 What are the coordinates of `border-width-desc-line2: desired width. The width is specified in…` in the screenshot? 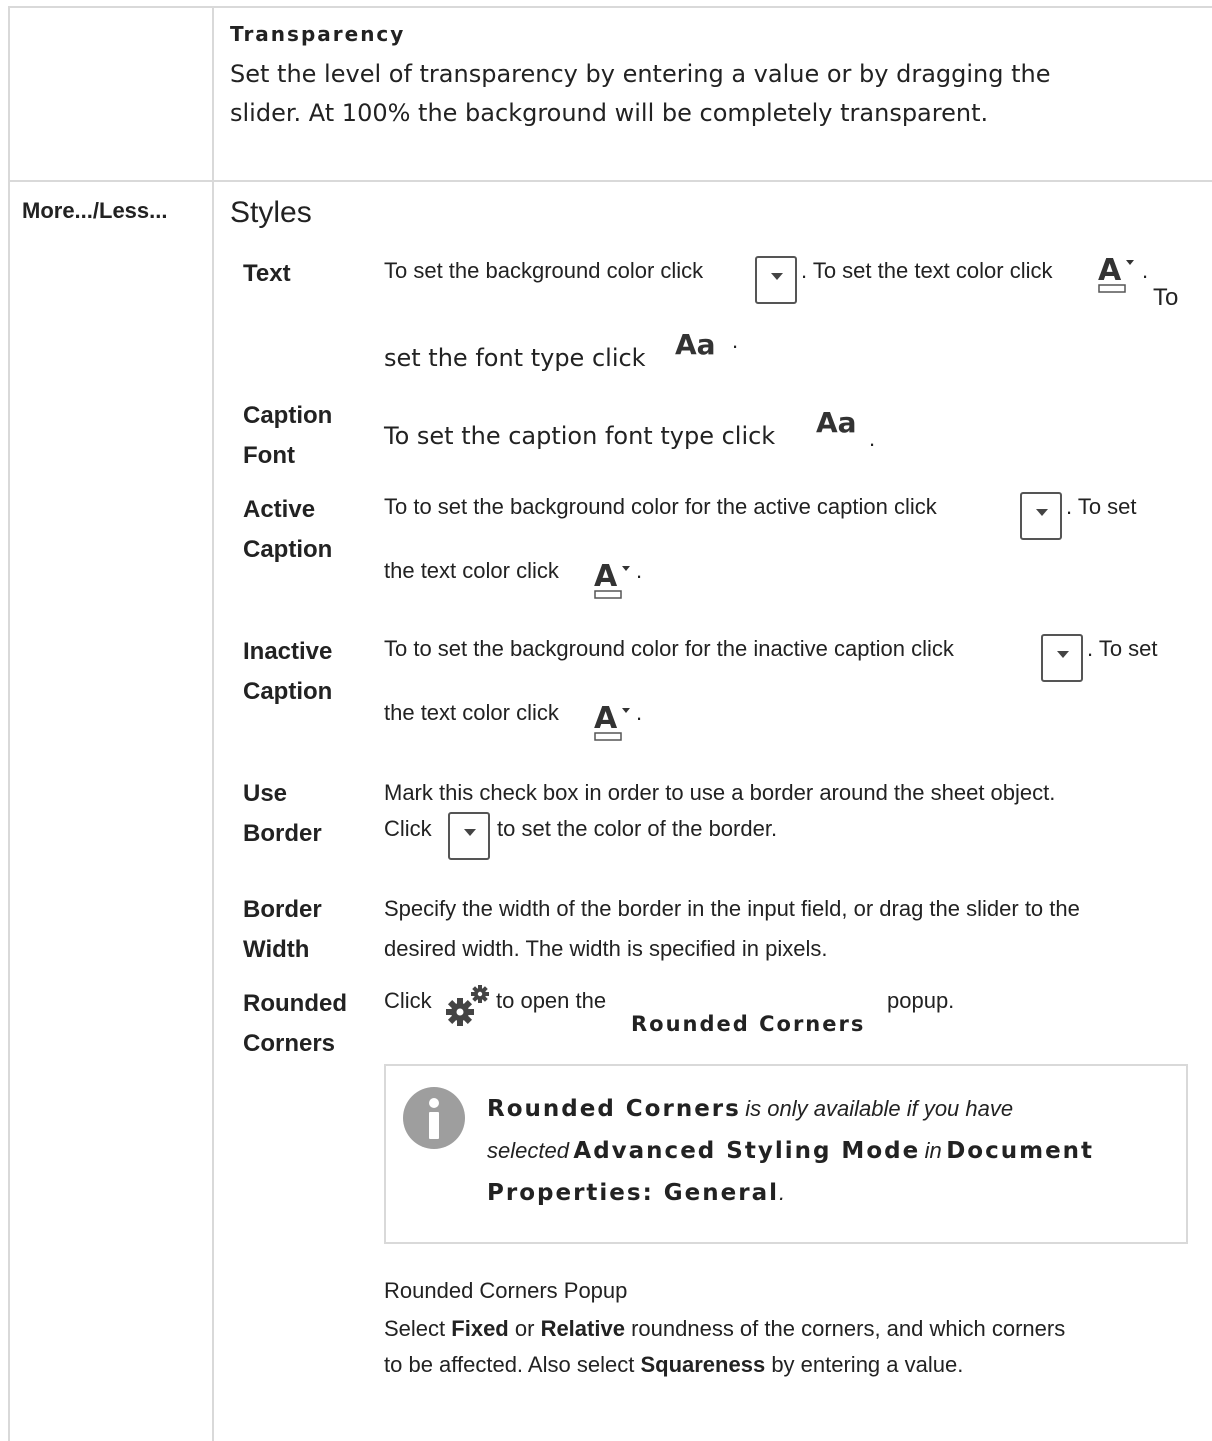 It's located at (606, 948).